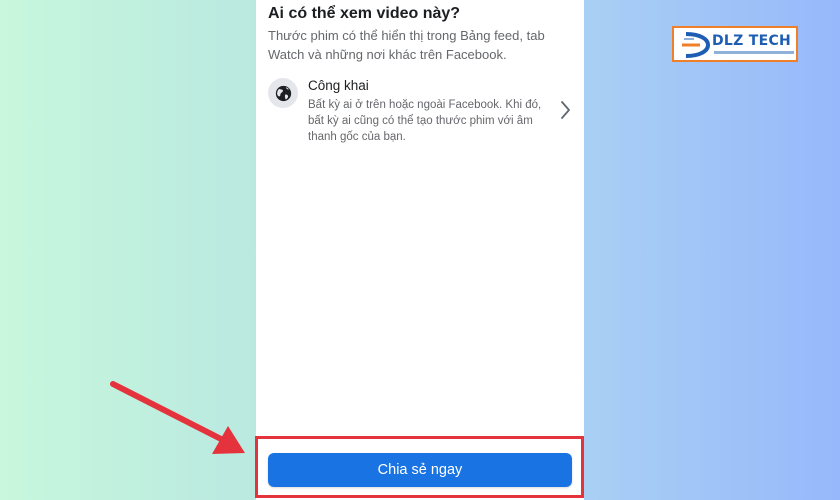 The image size is (840, 500). Describe the element at coordinates (338, 85) in the screenshot. I see `option-title: Công khai` at that location.